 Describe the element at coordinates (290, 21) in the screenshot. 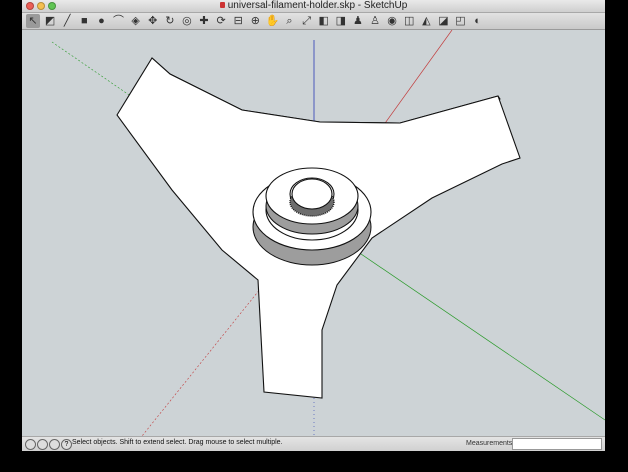

I see `zoom-tool-icon: ⌕` at that location.